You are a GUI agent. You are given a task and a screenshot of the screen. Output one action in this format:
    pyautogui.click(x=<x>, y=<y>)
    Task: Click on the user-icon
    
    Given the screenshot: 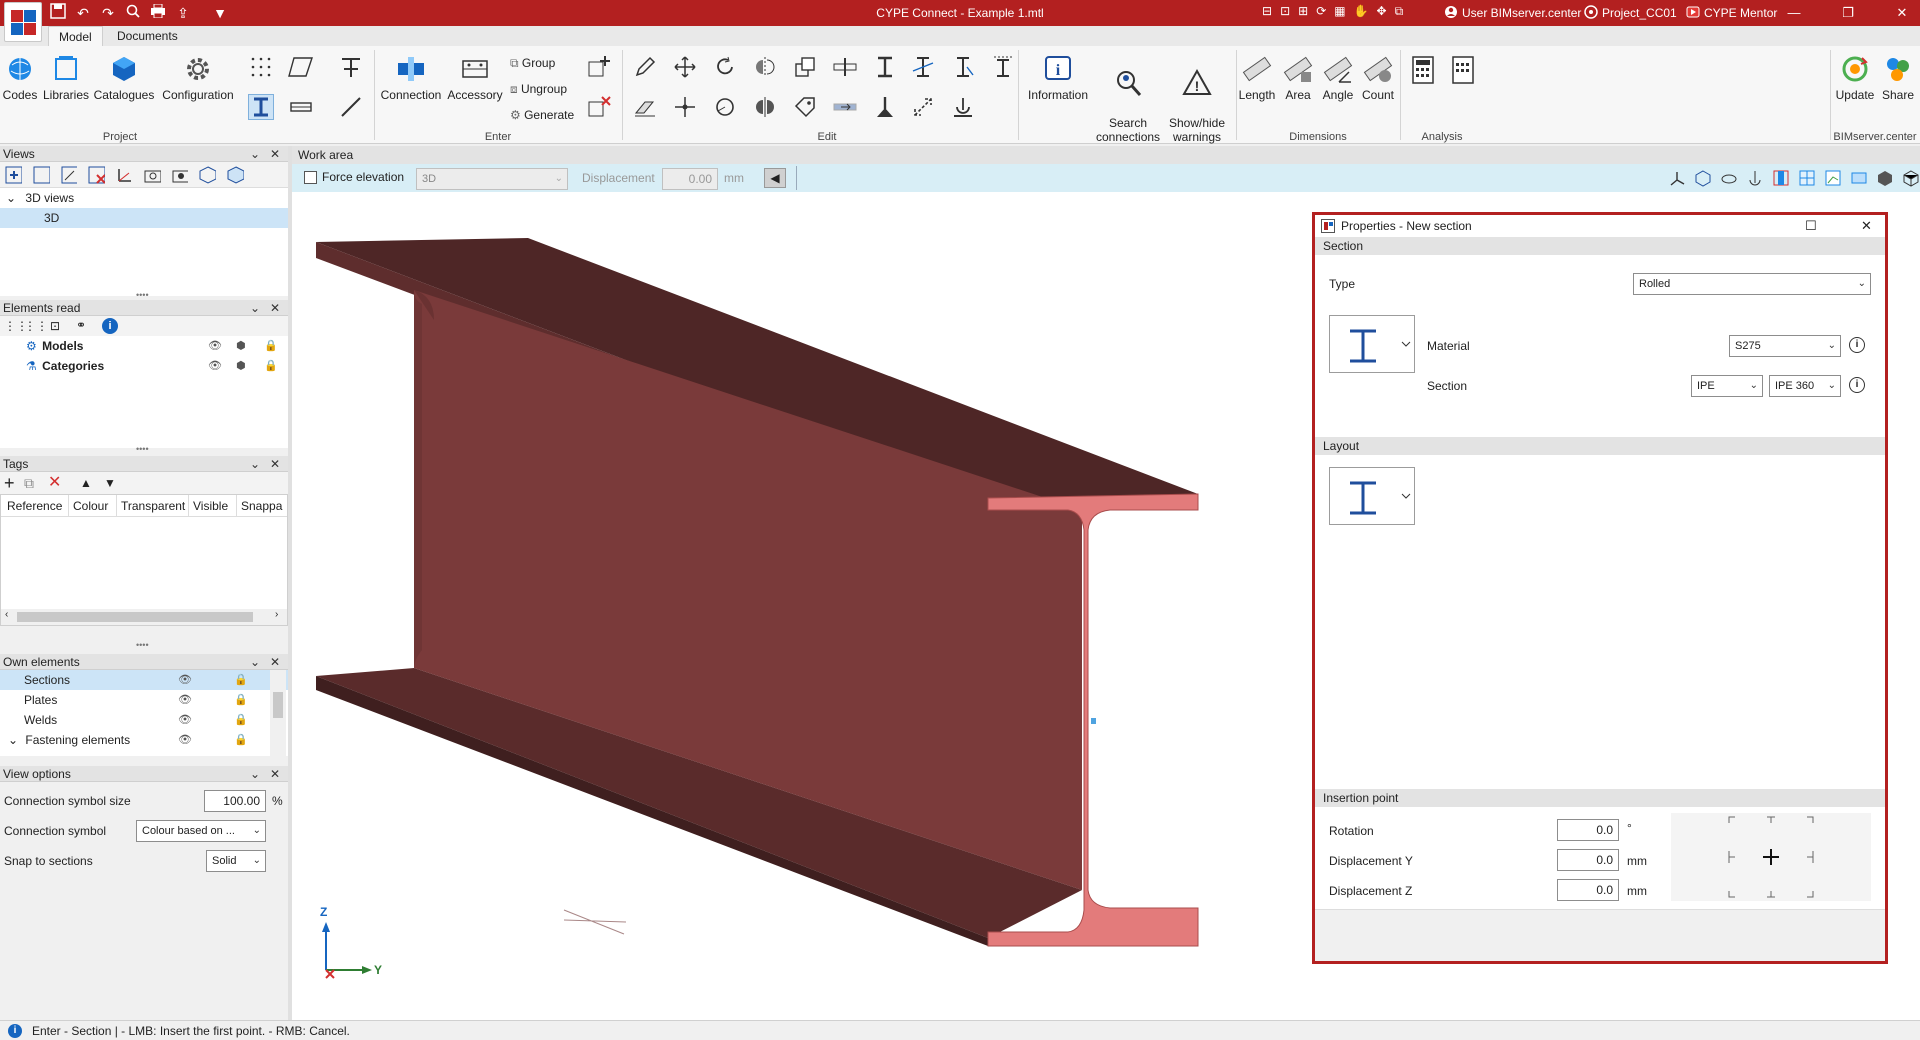 What is the action you would take?
    pyautogui.click(x=1451, y=13)
    